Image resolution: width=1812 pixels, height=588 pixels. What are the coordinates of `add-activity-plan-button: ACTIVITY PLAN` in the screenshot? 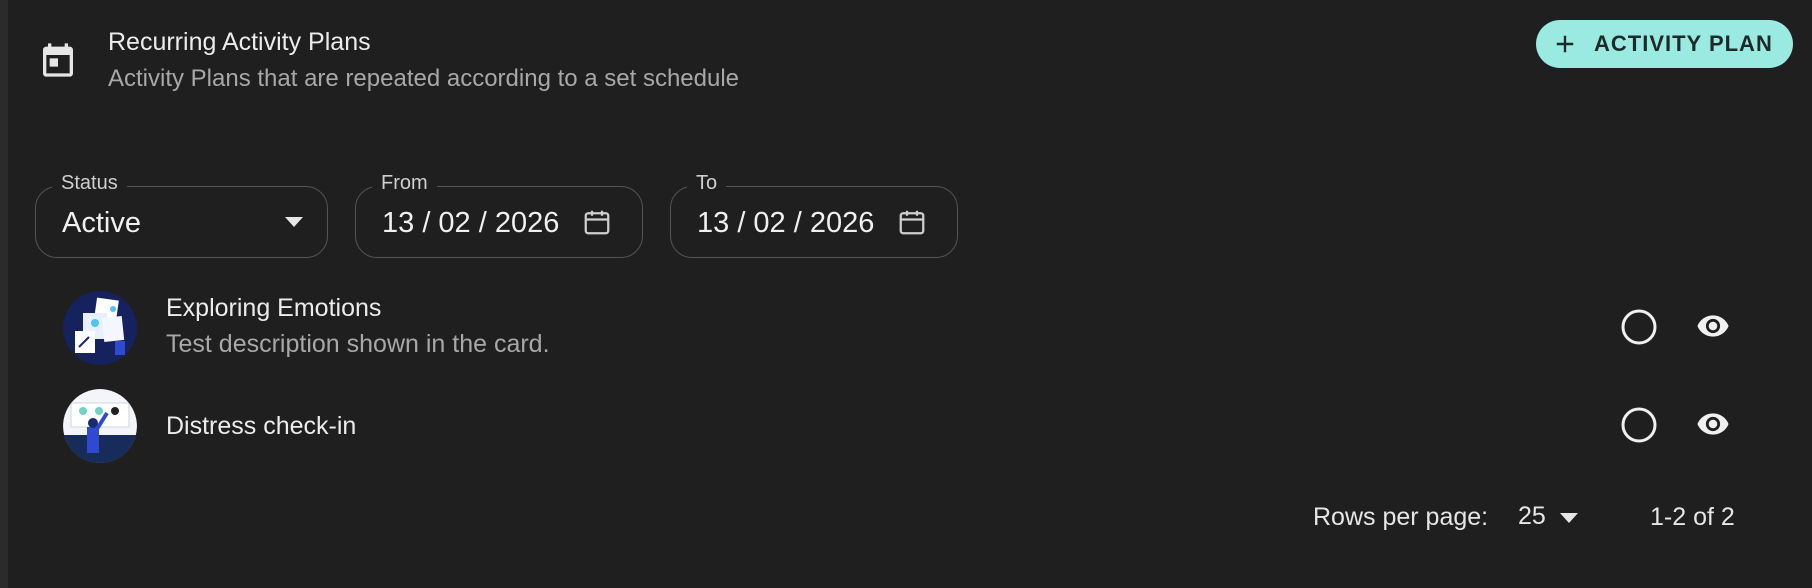 It's located at (1664, 44).